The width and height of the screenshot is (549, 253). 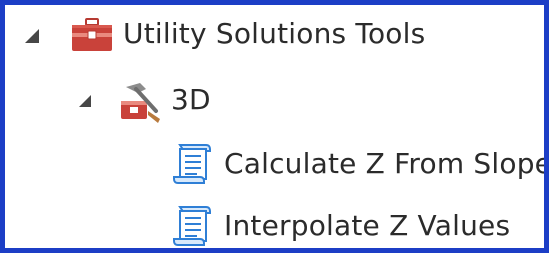 What do you see at coordinates (191, 99) in the screenshot?
I see `tree-item-label: 3D` at bounding box center [191, 99].